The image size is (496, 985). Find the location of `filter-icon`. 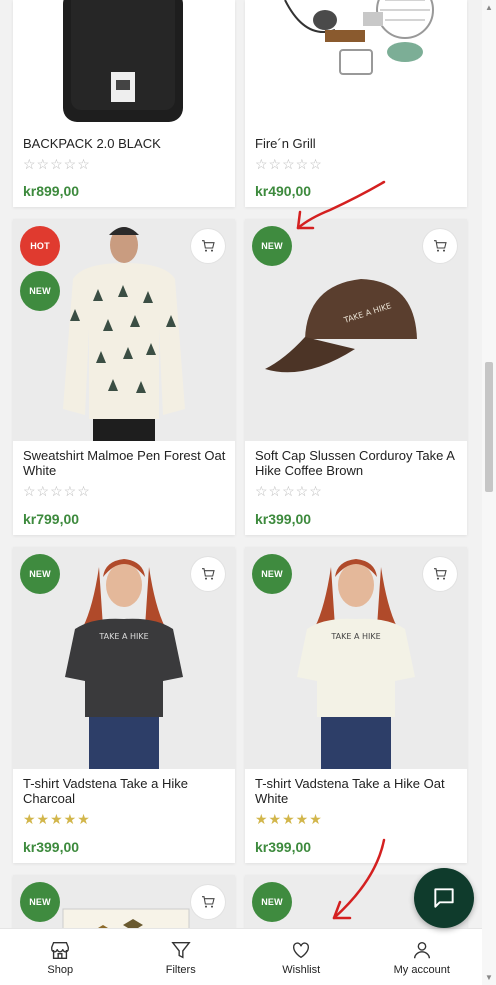

filter-icon is located at coordinates (181, 949).